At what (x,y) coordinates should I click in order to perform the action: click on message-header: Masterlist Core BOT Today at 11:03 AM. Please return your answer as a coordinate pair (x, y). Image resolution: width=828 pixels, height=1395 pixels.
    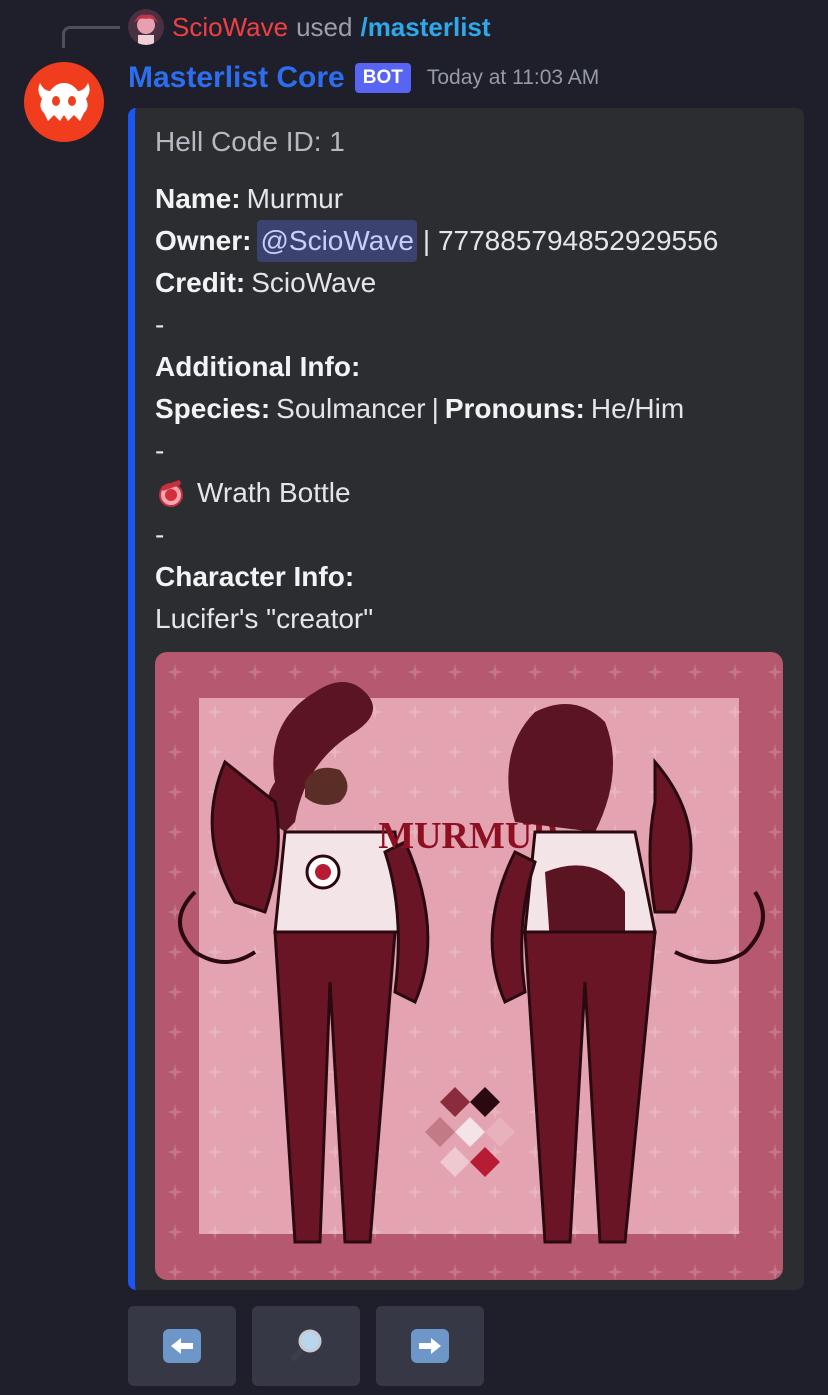
    Looking at the image, I should click on (363, 78).